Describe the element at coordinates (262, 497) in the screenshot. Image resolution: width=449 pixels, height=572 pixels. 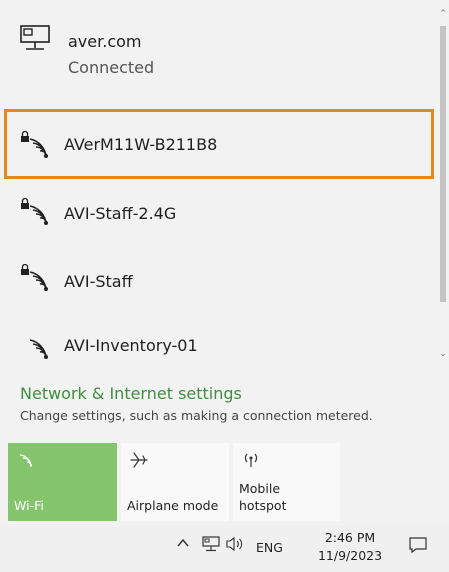
I see `hotspot-tile-label: Mobile hotspot` at that location.